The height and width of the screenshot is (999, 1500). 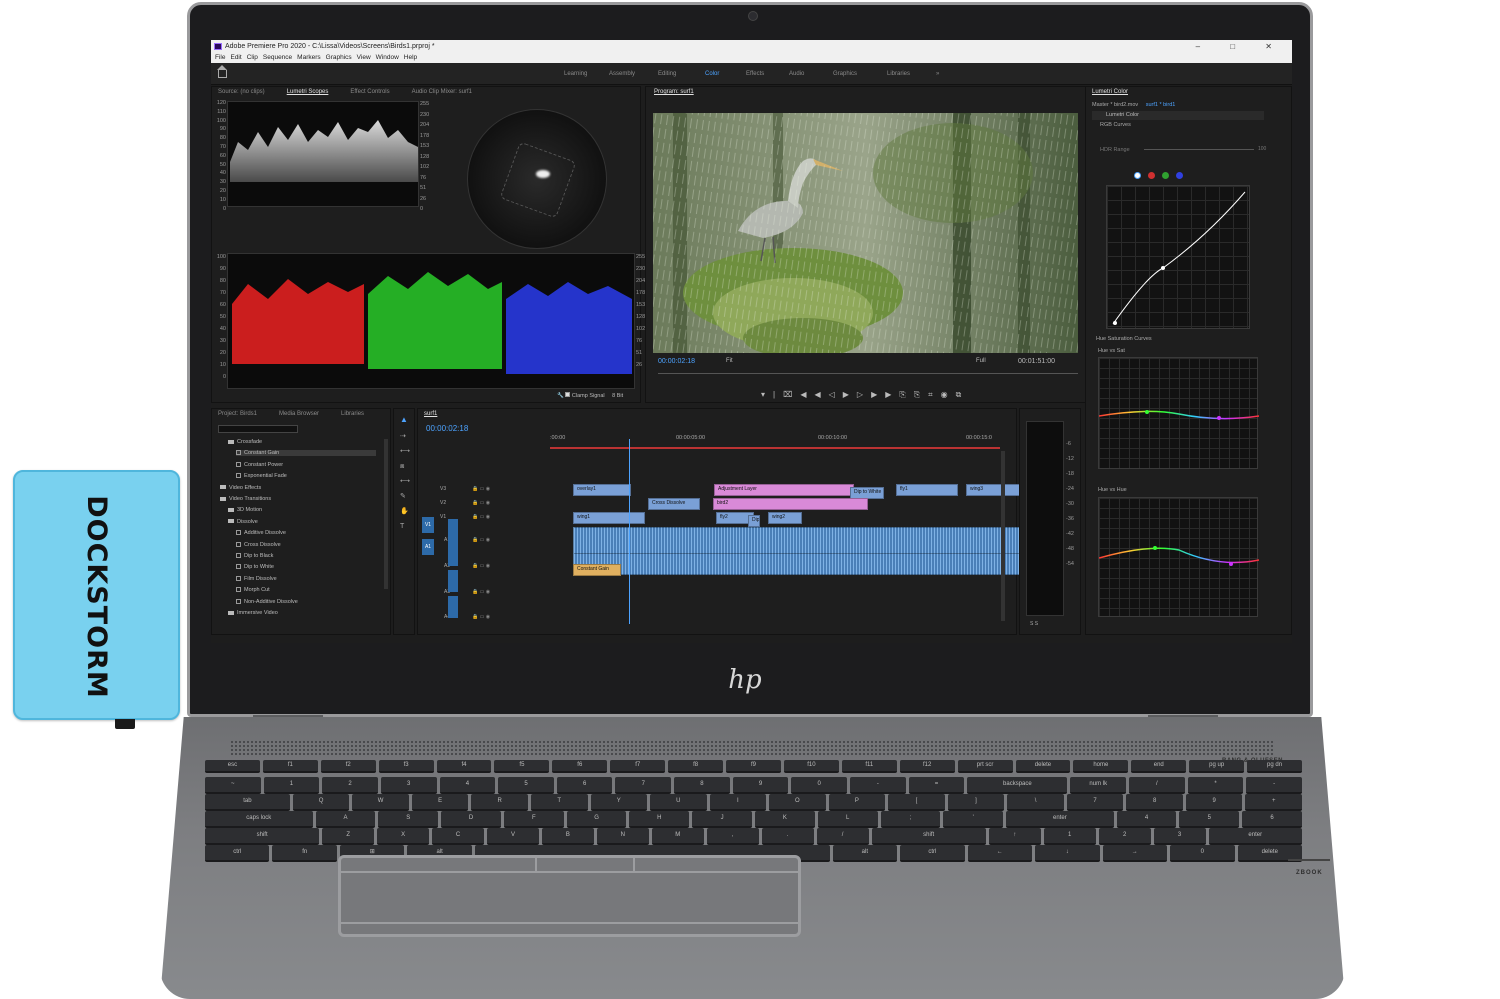 I want to click on effects-scrollbar, so click(x=386, y=514).